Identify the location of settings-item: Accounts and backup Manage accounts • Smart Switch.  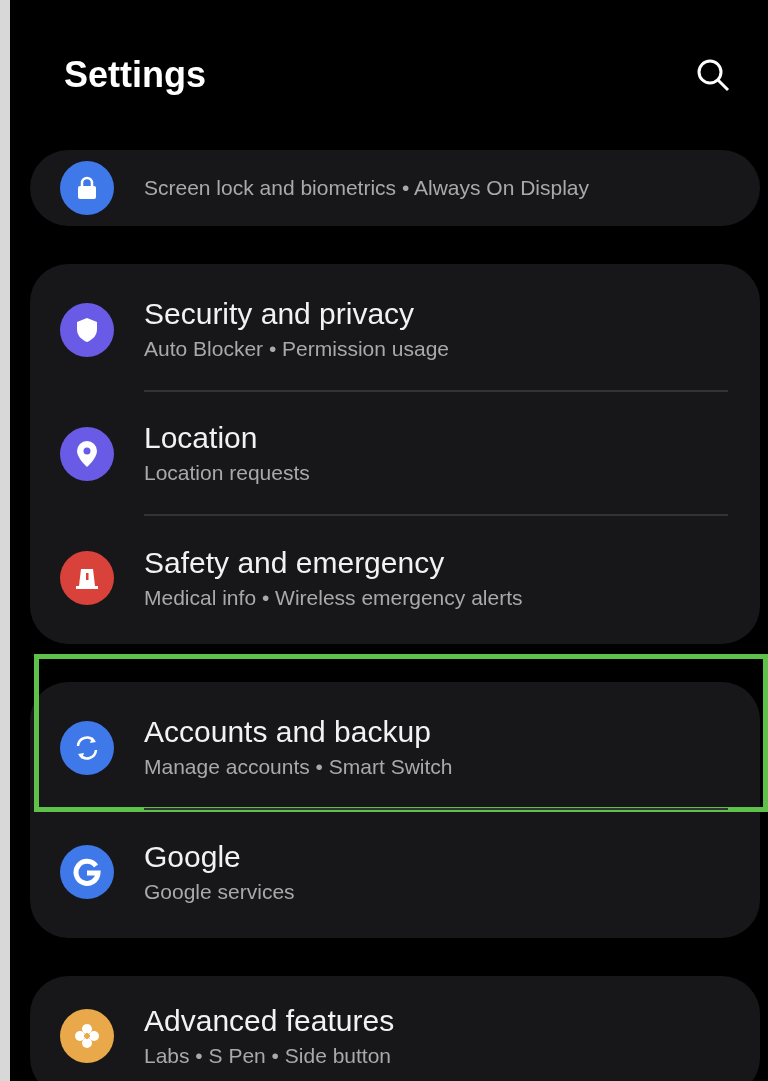
(395, 748).